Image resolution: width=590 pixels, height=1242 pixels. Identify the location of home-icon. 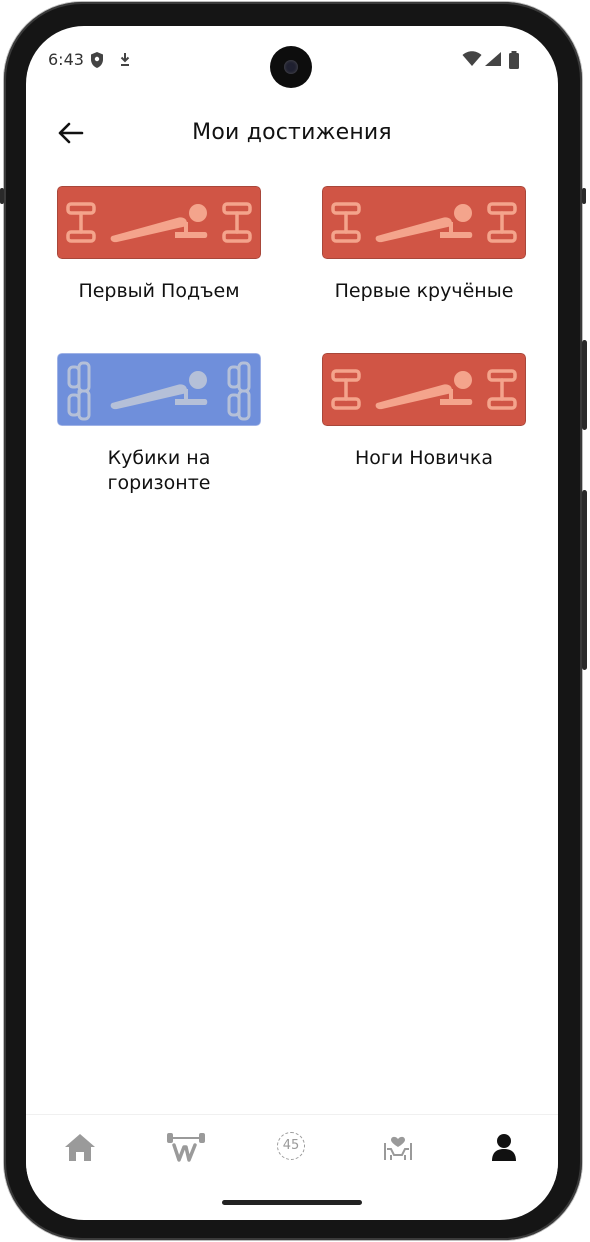
(80, 1147).